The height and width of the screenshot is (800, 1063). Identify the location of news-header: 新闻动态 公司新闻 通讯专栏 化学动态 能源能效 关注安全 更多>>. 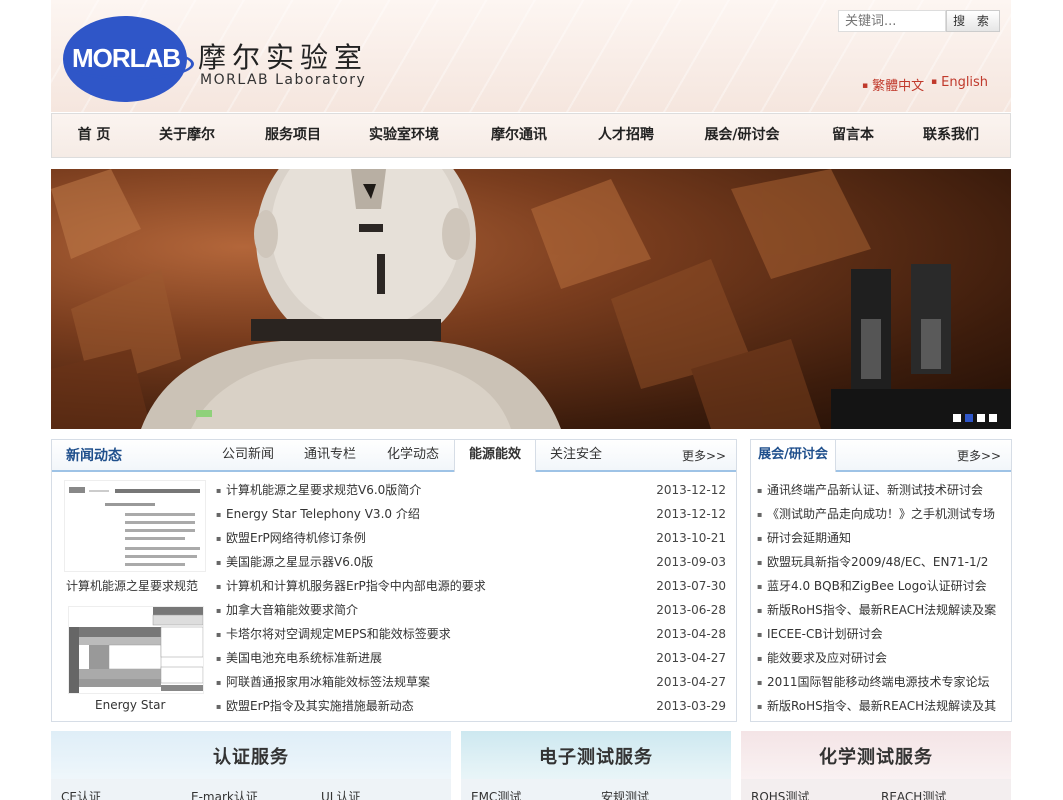
(394, 456).